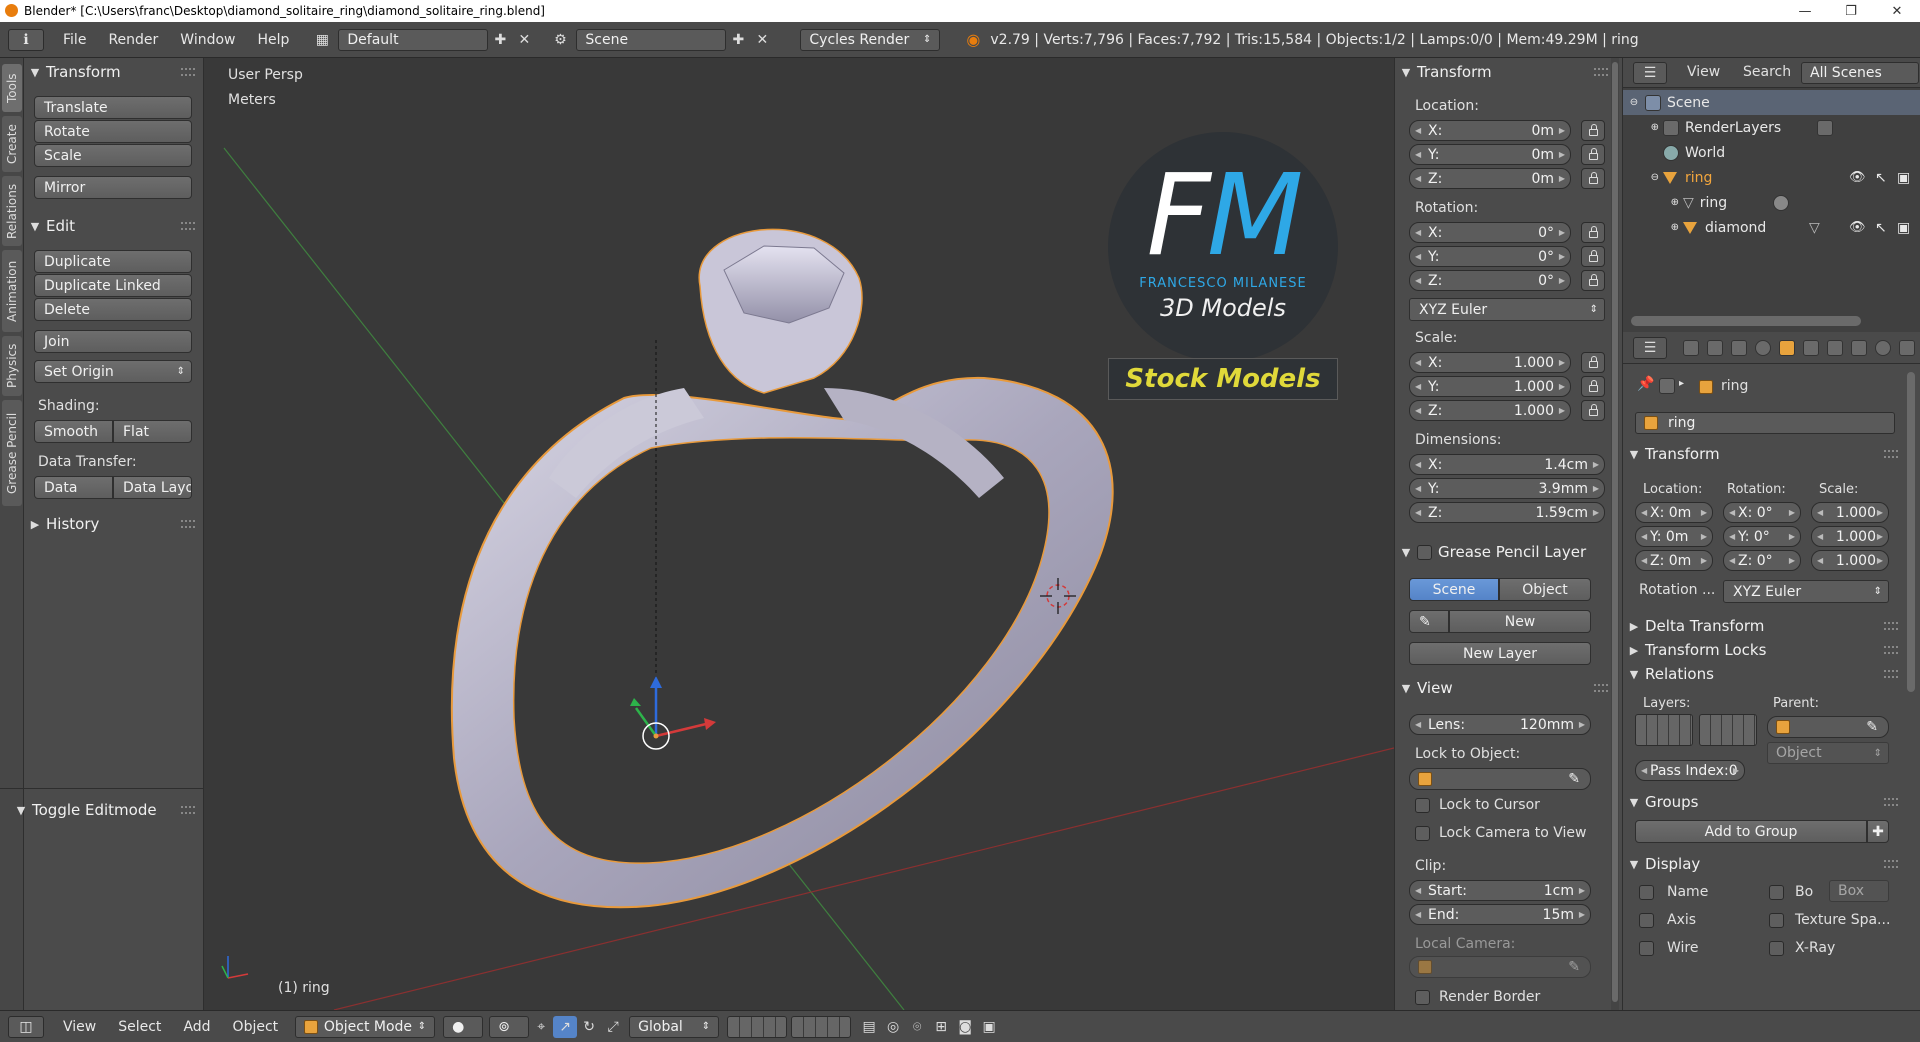 This screenshot has width=1920, height=1042. I want to click on menu-select: Select, so click(139, 1027).